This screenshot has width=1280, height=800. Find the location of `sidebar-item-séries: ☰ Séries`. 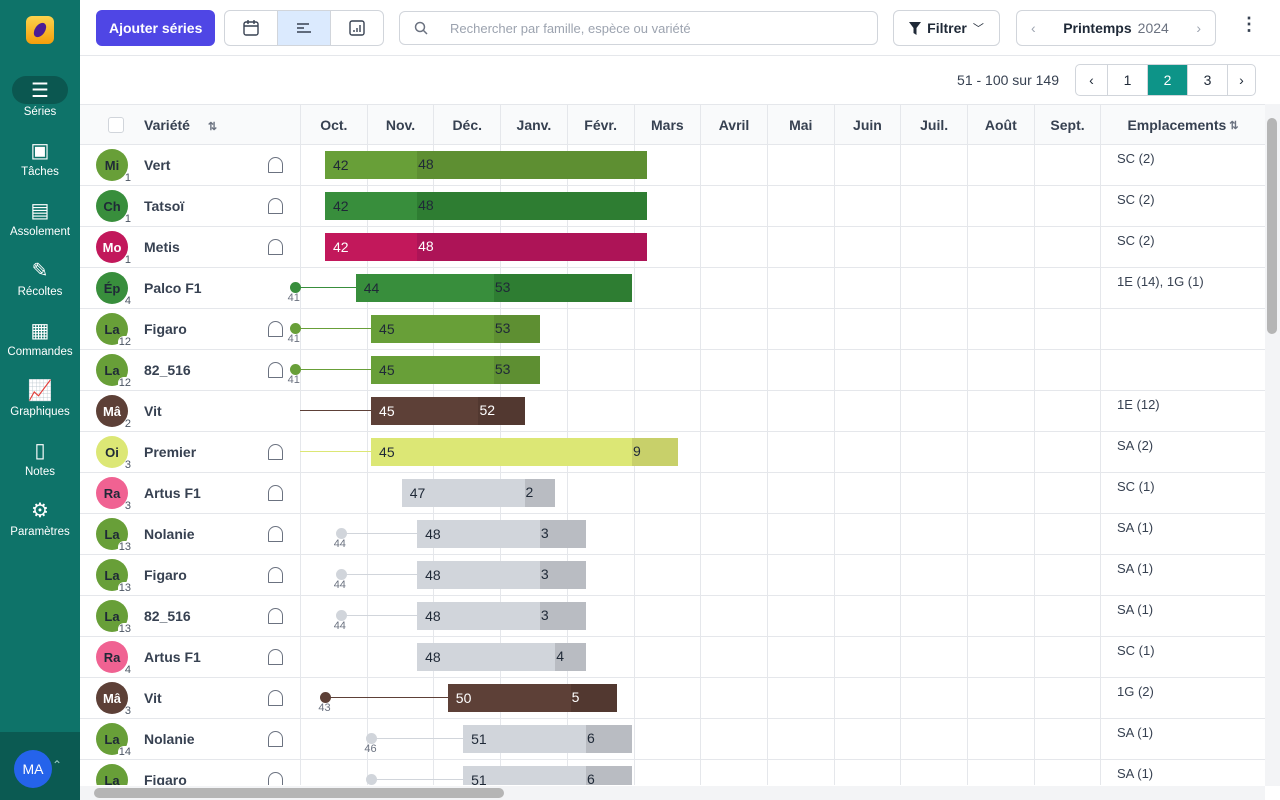

sidebar-item-séries: ☰ Séries is located at coordinates (40, 97).